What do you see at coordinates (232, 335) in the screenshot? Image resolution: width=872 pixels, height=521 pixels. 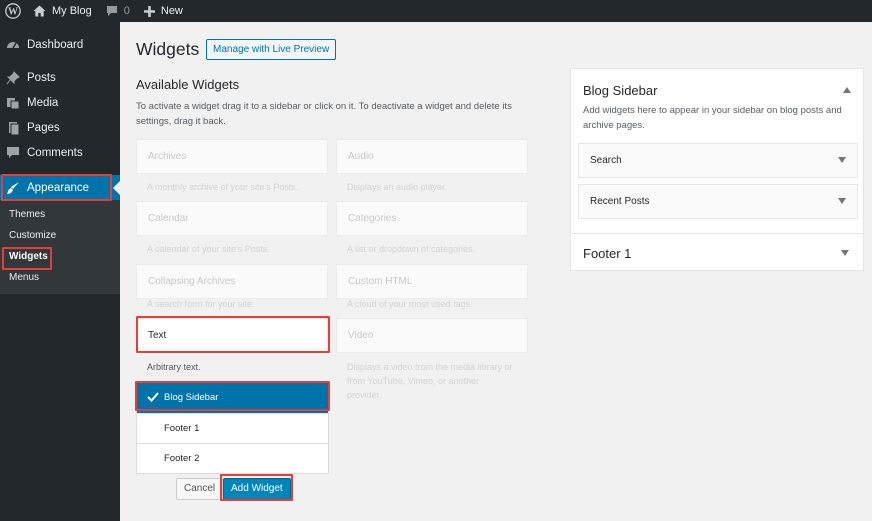 I see `widget-text: Text` at bounding box center [232, 335].